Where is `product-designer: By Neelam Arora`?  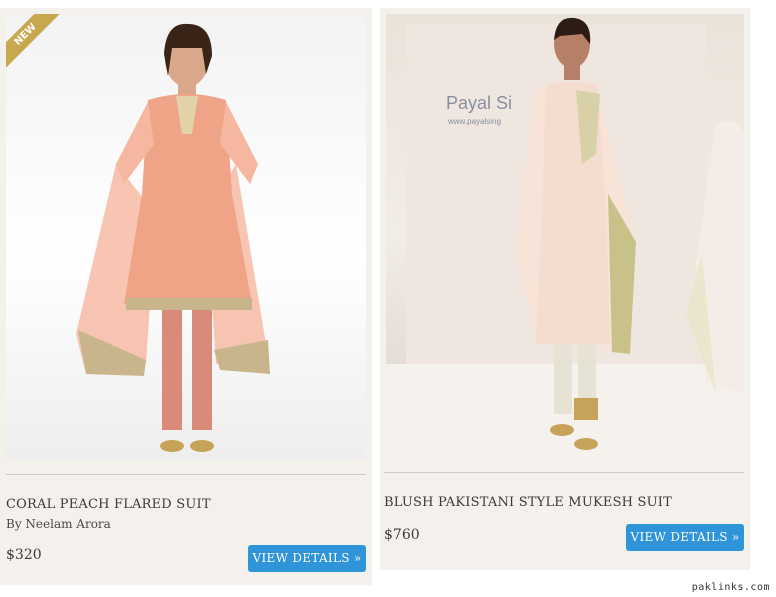 product-designer: By Neelam Arora is located at coordinates (58, 524).